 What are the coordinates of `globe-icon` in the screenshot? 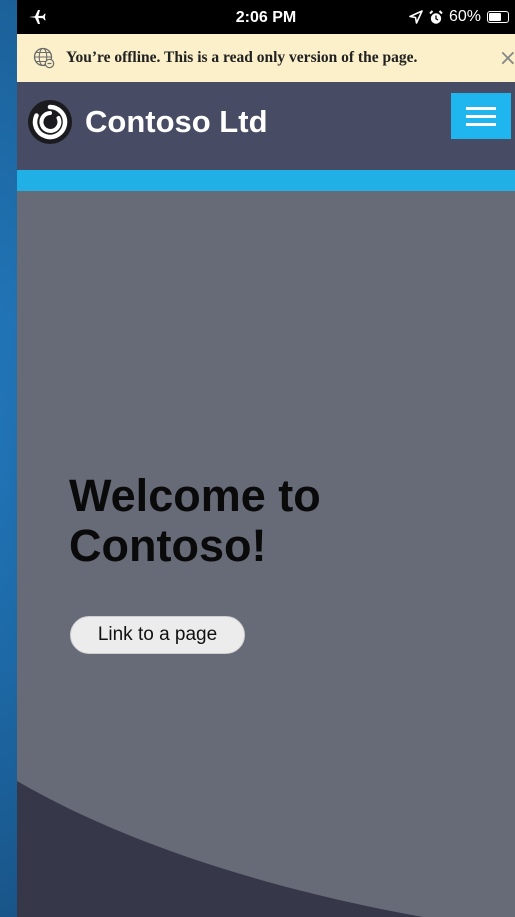 It's located at (44, 58).